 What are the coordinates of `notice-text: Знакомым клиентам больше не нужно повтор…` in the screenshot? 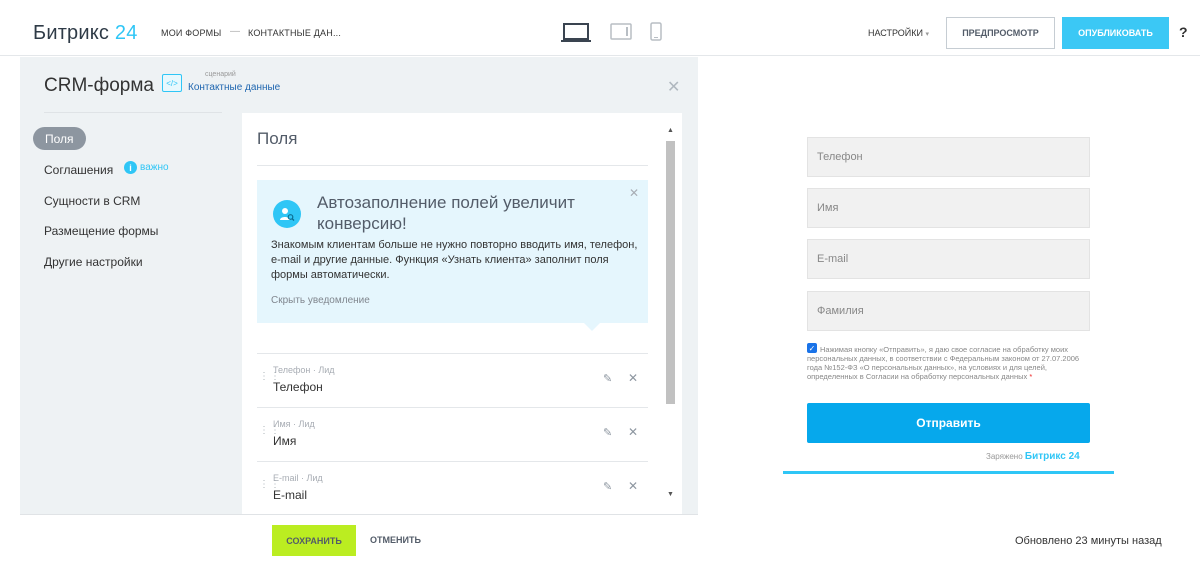 It's located at (454, 260).